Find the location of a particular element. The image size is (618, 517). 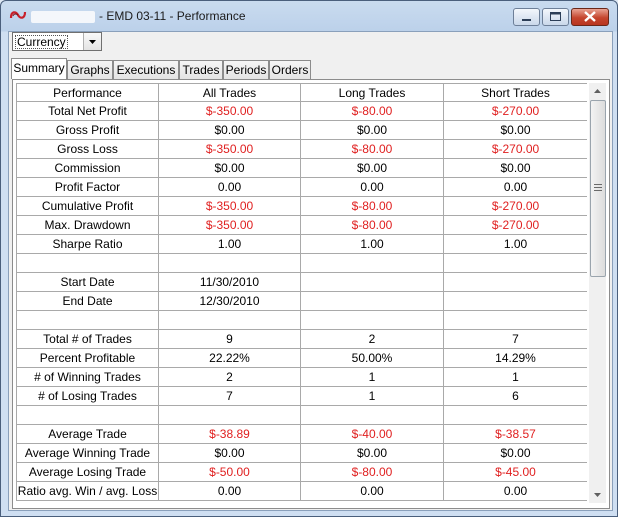

tab-trades: Trades is located at coordinates (201, 69).